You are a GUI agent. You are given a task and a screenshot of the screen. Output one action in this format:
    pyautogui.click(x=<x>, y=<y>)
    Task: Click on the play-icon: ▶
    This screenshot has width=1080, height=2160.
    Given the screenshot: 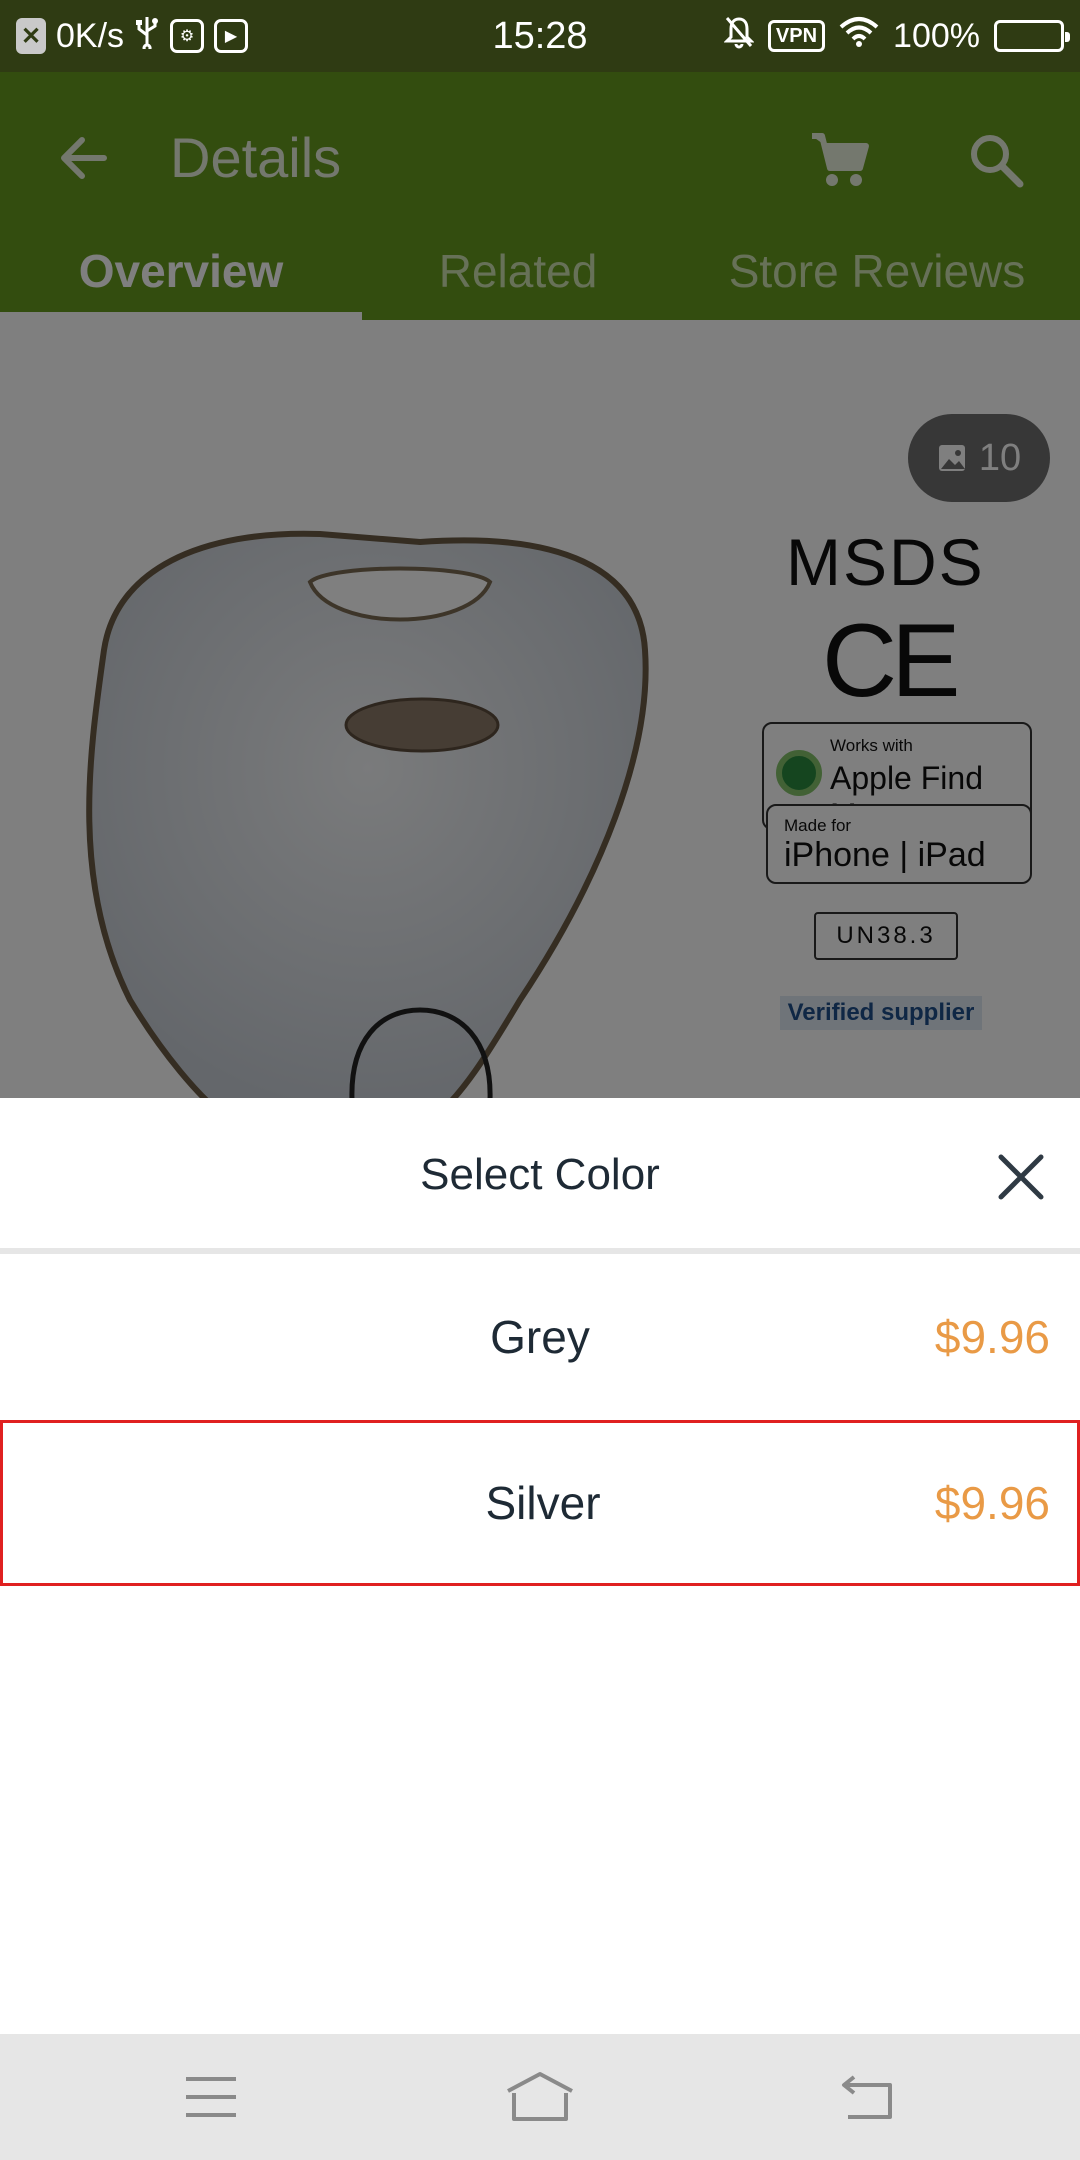 What is the action you would take?
    pyautogui.click(x=231, y=36)
    